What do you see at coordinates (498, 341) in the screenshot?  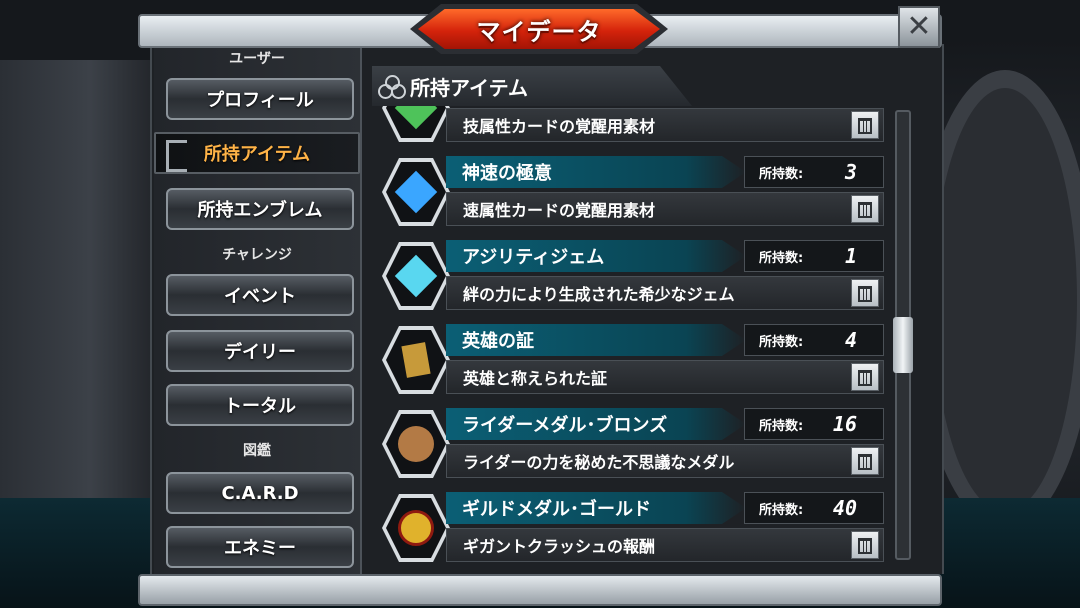 I see `item-name: 英雄の証` at bounding box center [498, 341].